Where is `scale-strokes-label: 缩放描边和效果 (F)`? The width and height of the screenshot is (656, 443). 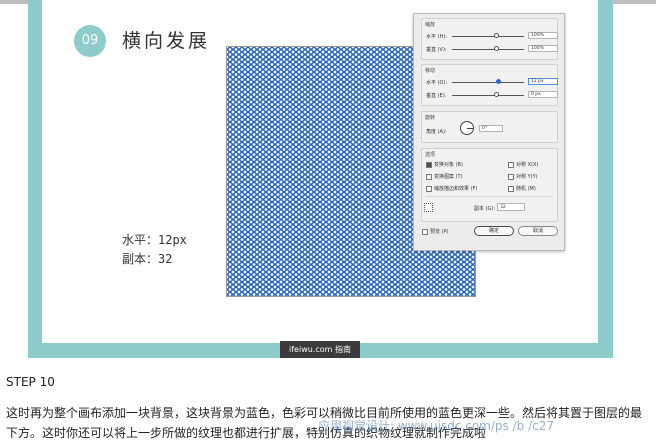
scale-strokes-label: 缩放描边和效果 (F) is located at coordinates (456, 189).